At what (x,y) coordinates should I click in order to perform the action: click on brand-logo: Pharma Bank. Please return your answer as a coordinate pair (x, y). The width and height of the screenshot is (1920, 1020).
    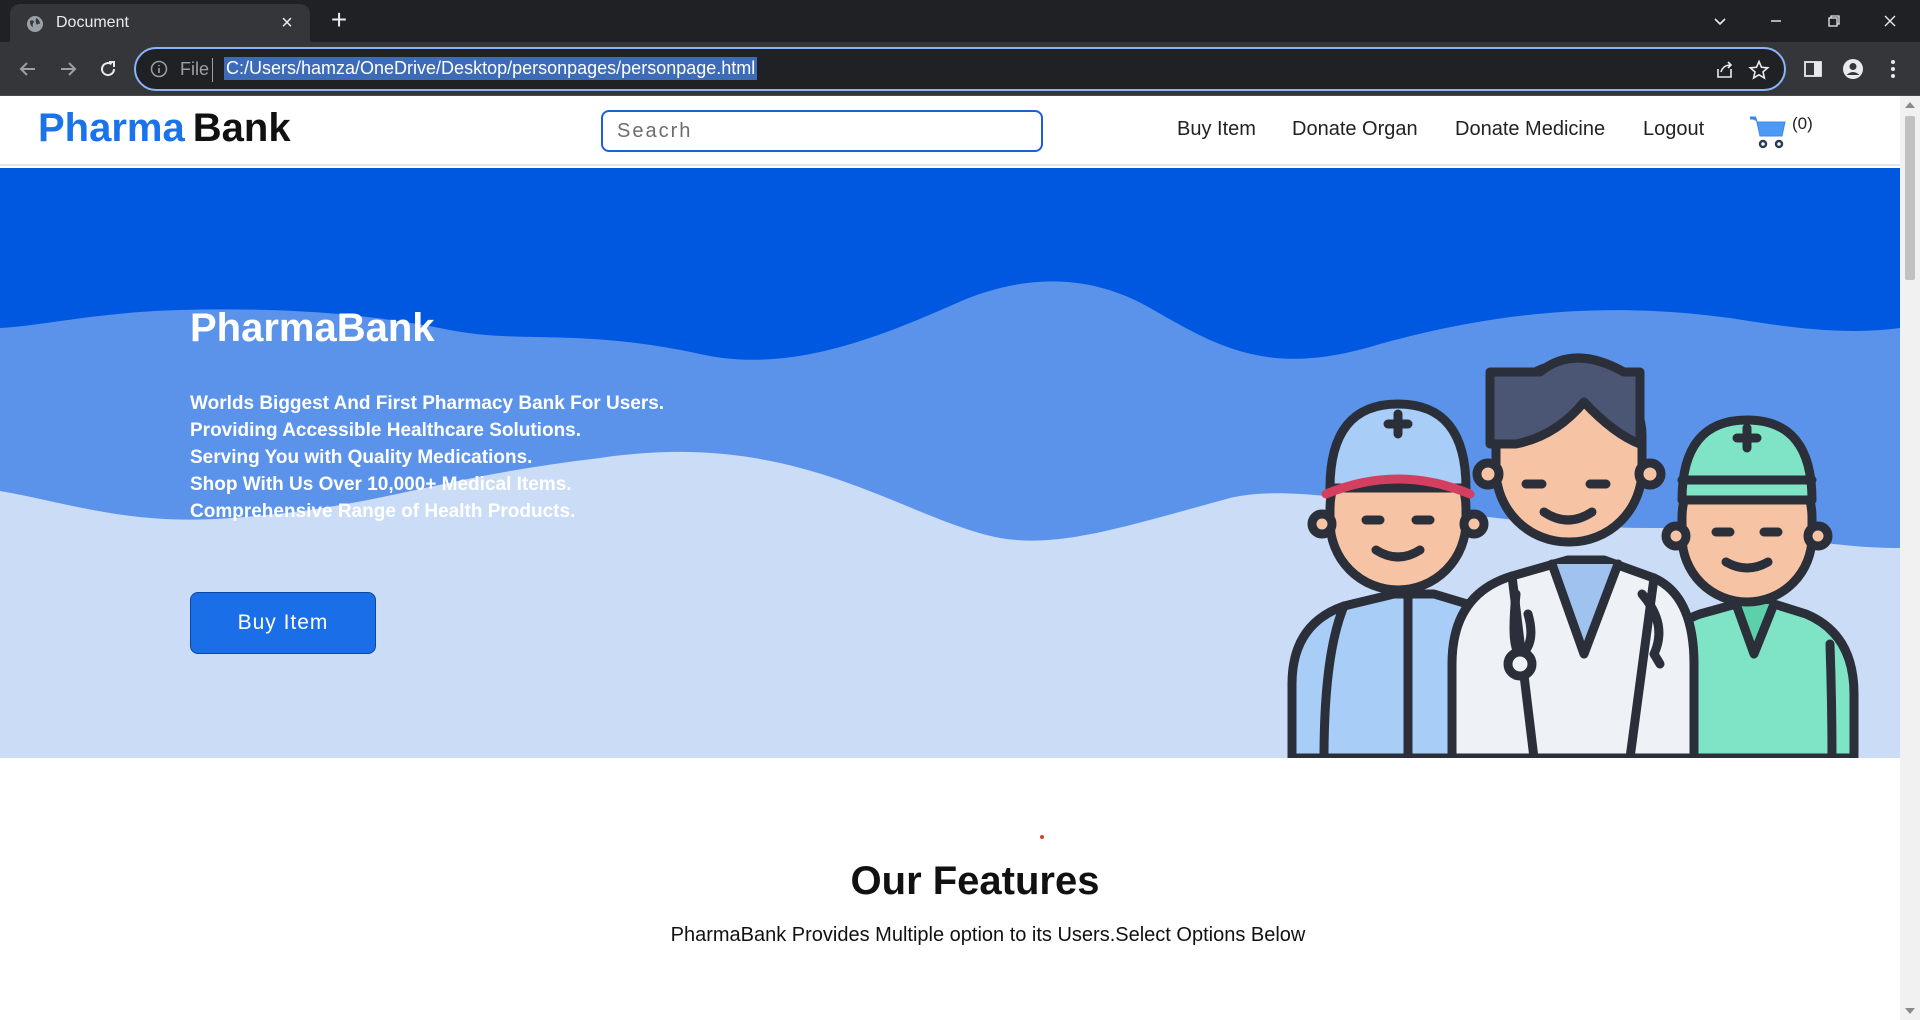
    Looking at the image, I should click on (164, 128).